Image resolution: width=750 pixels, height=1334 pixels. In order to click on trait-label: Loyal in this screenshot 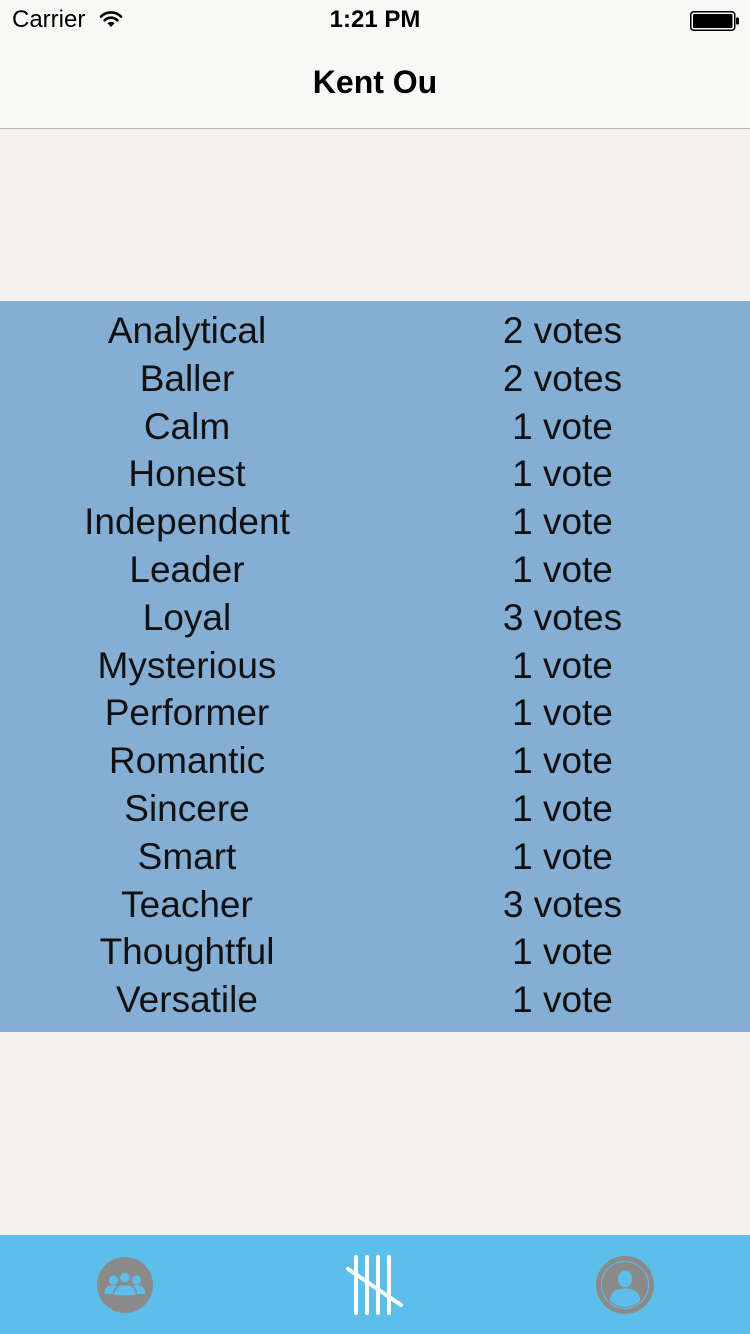, I will do `click(187, 617)`.